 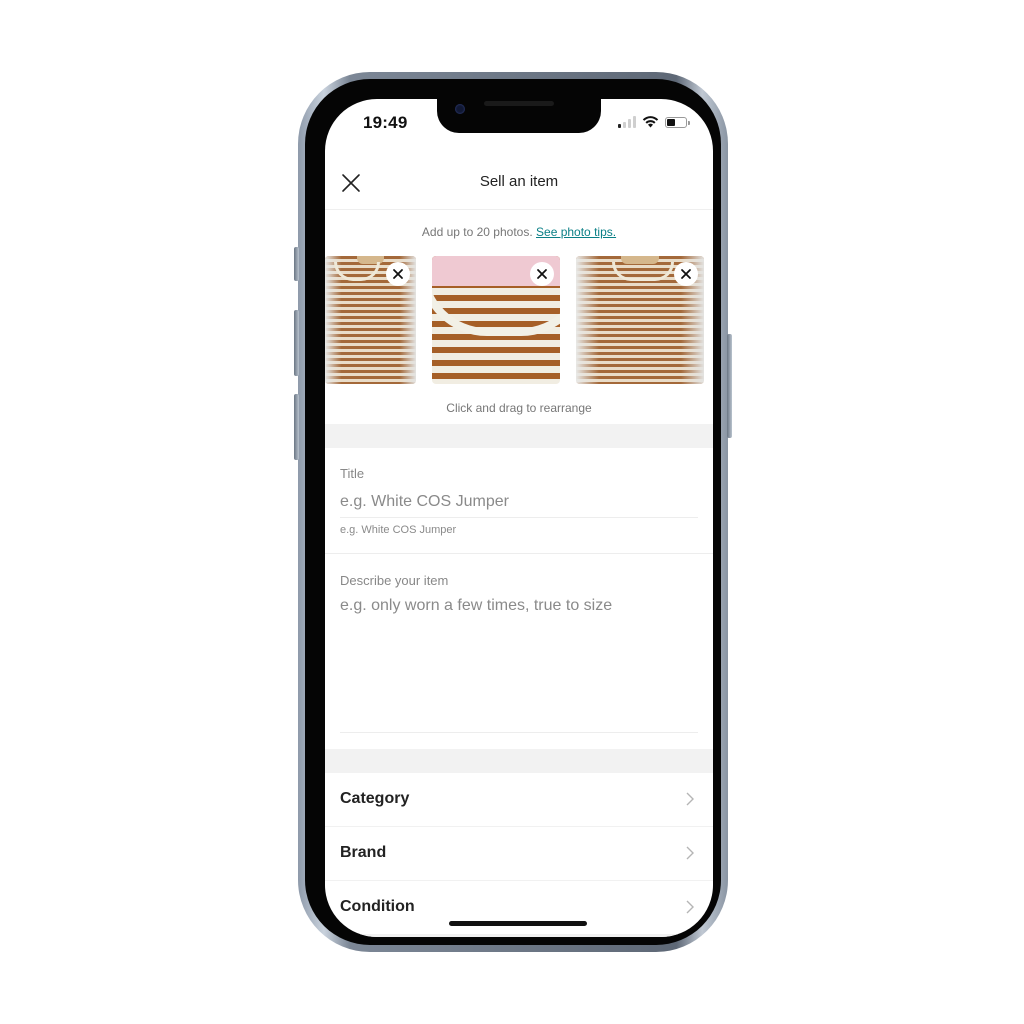 I want to click on cellular-signal-icon, so click(x=627, y=122).